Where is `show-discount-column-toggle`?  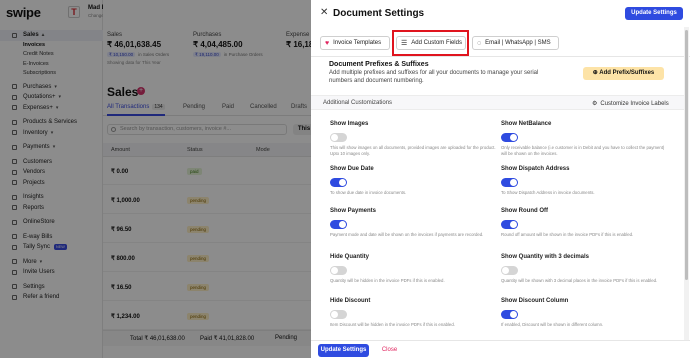
show-discount-column-toggle is located at coordinates (509, 314).